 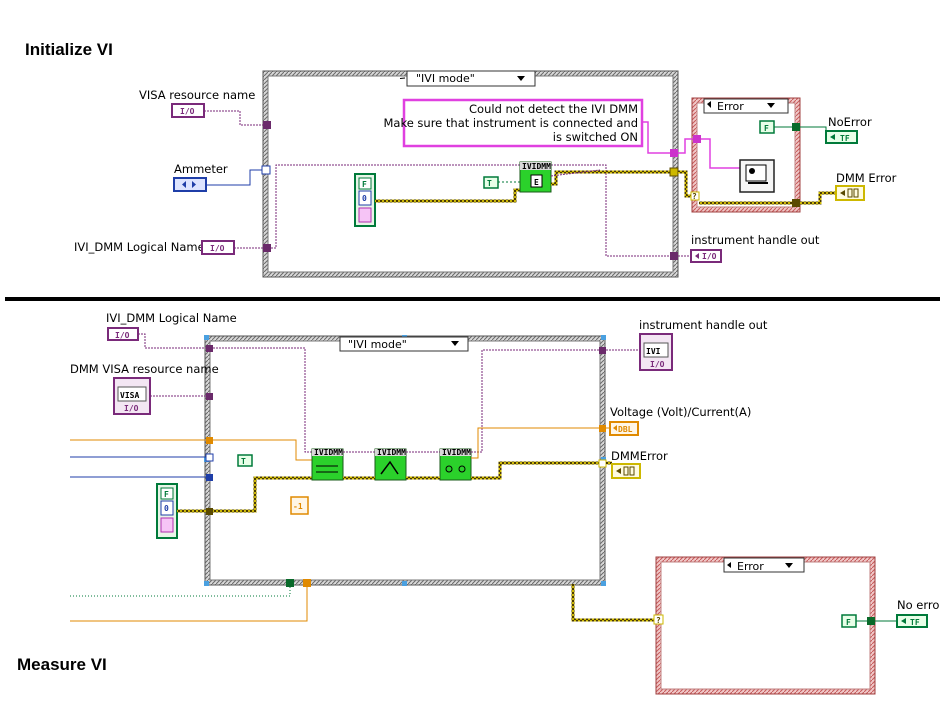 I want to click on message-line-1: Could not detect the IVI DMM, so click(x=553, y=109).